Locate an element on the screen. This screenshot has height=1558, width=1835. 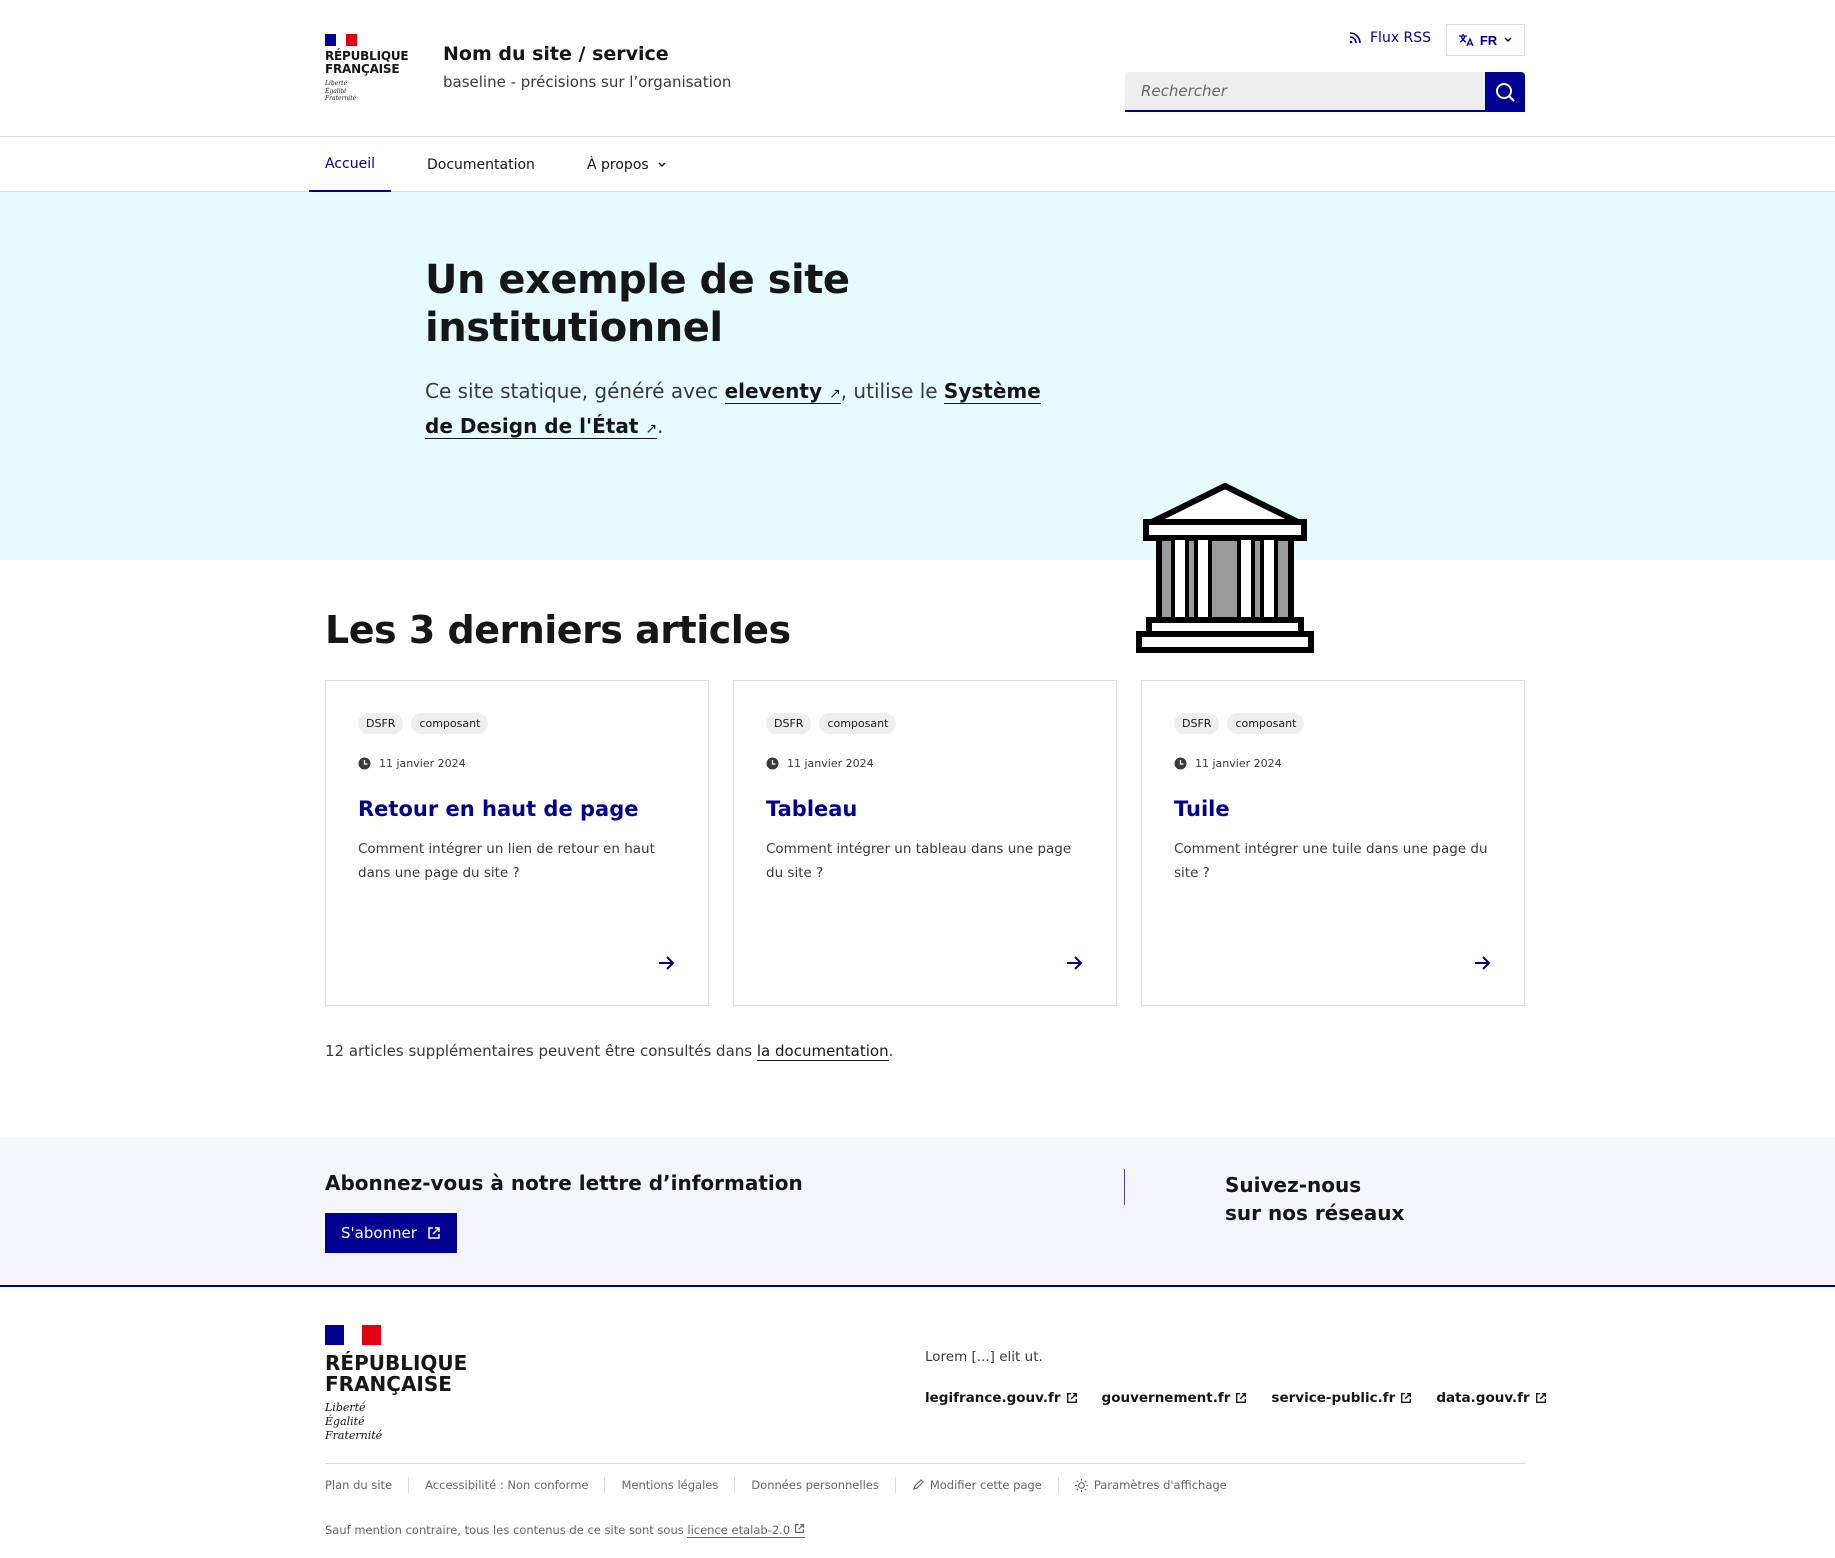
search-button is located at coordinates (1505, 92).